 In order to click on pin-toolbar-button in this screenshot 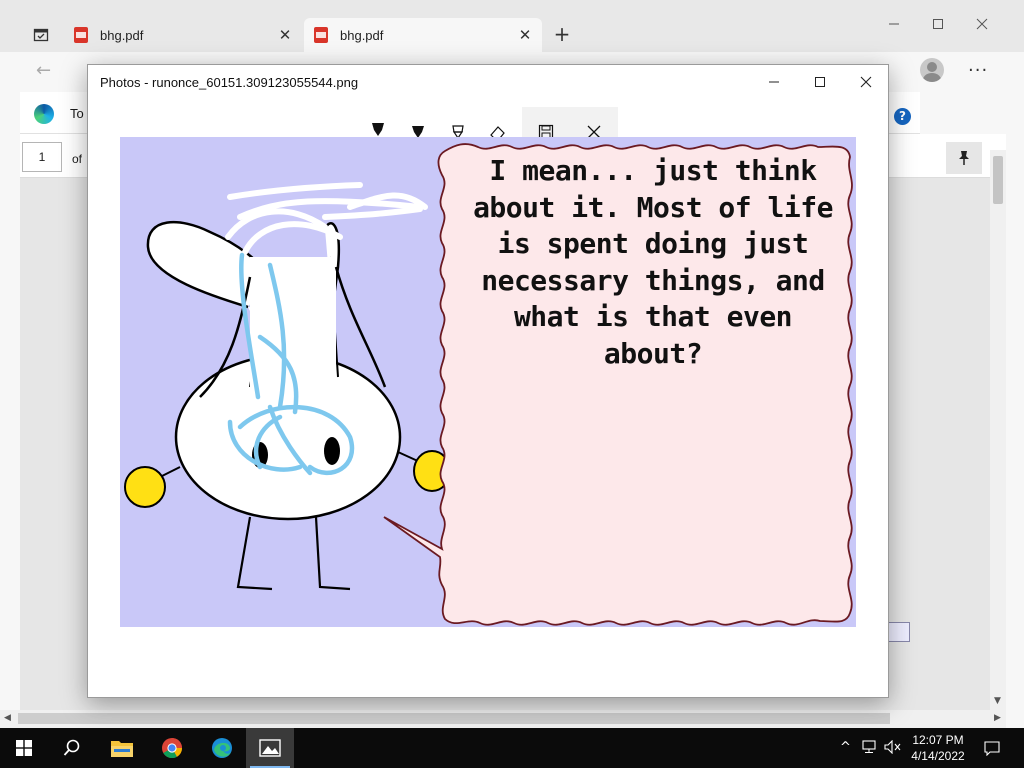, I will do `click(964, 158)`.